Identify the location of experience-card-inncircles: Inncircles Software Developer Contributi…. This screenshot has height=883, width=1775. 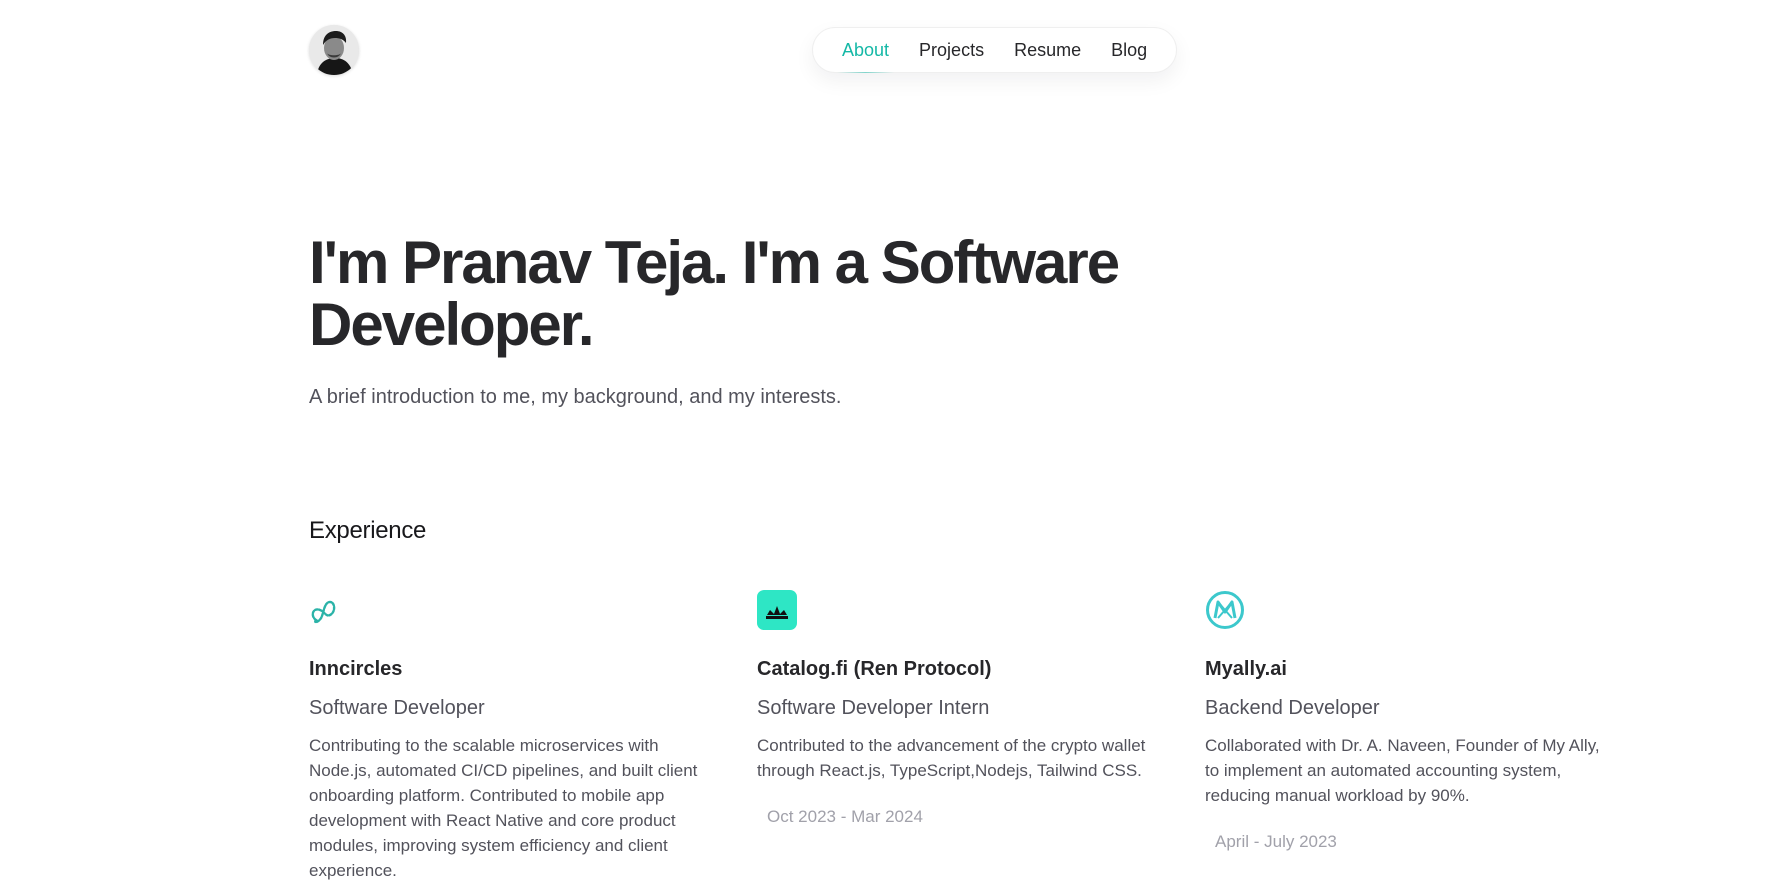
(509, 736).